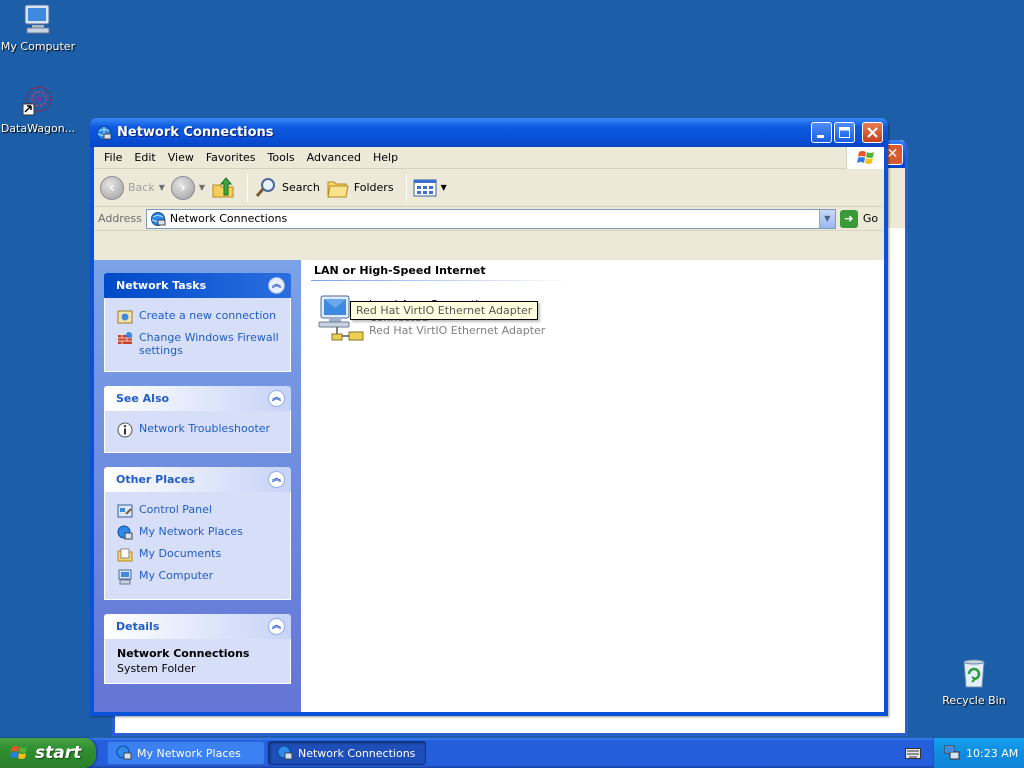 Image resolution: width=1024 pixels, height=768 pixels. Describe the element at coordinates (859, 218) in the screenshot. I see `go-button: ➜ Go` at that location.